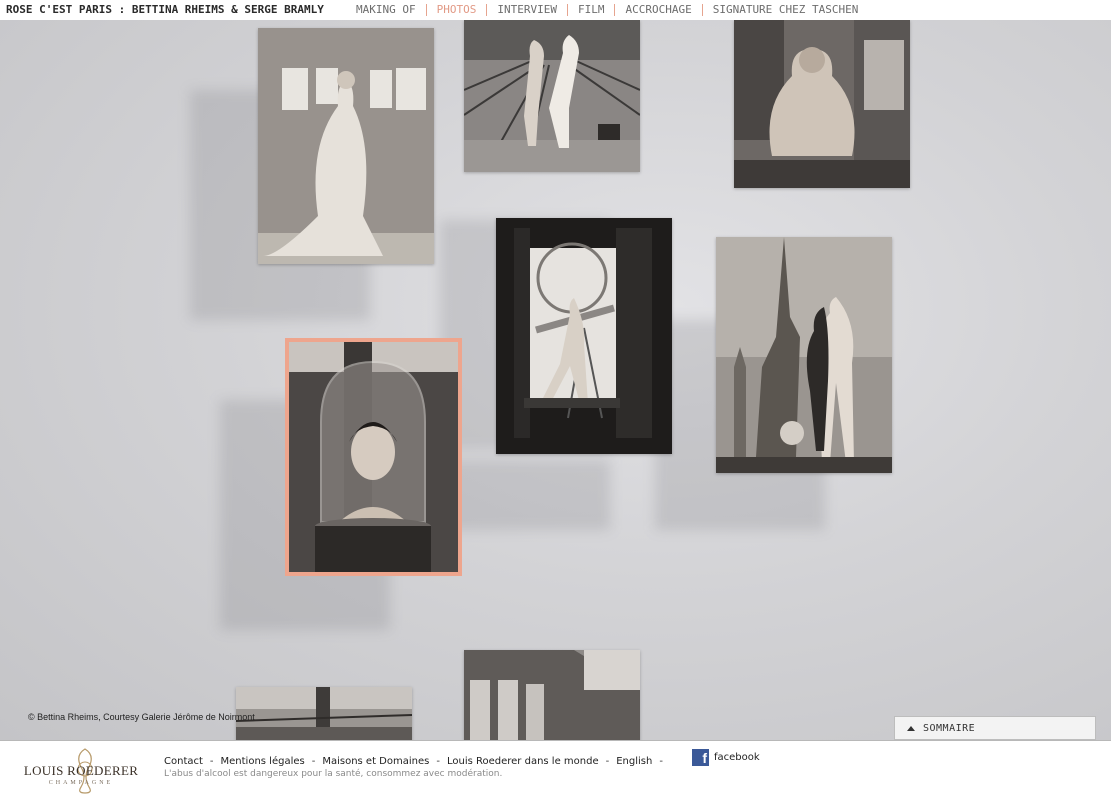 Image resolution: width=1111 pixels, height=800 pixels. I want to click on photo-bridge-tower, so click(324, 713).